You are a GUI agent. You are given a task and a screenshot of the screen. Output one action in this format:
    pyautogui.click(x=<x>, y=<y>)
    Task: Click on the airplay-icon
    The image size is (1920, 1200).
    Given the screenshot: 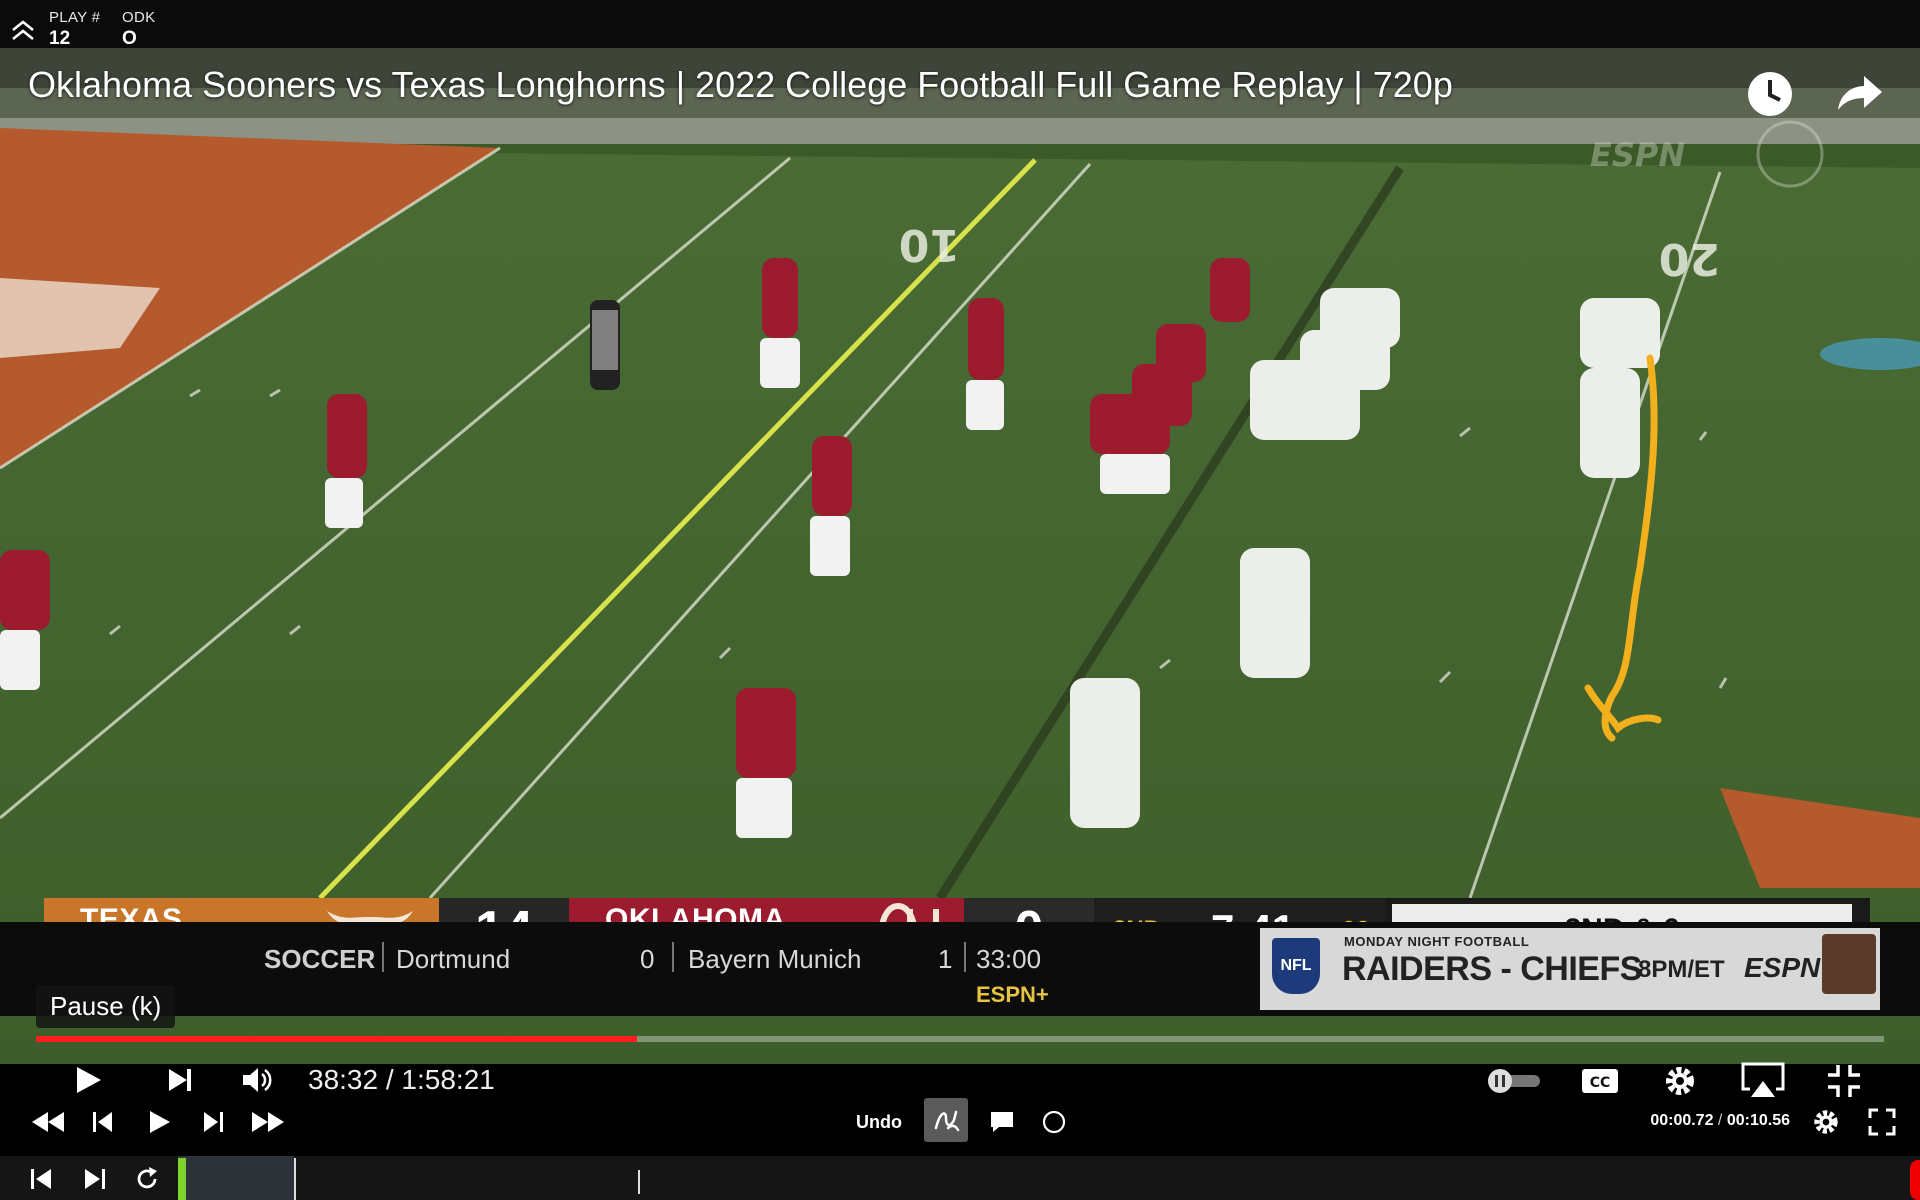 What is the action you would take?
    pyautogui.click(x=1763, y=1079)
    